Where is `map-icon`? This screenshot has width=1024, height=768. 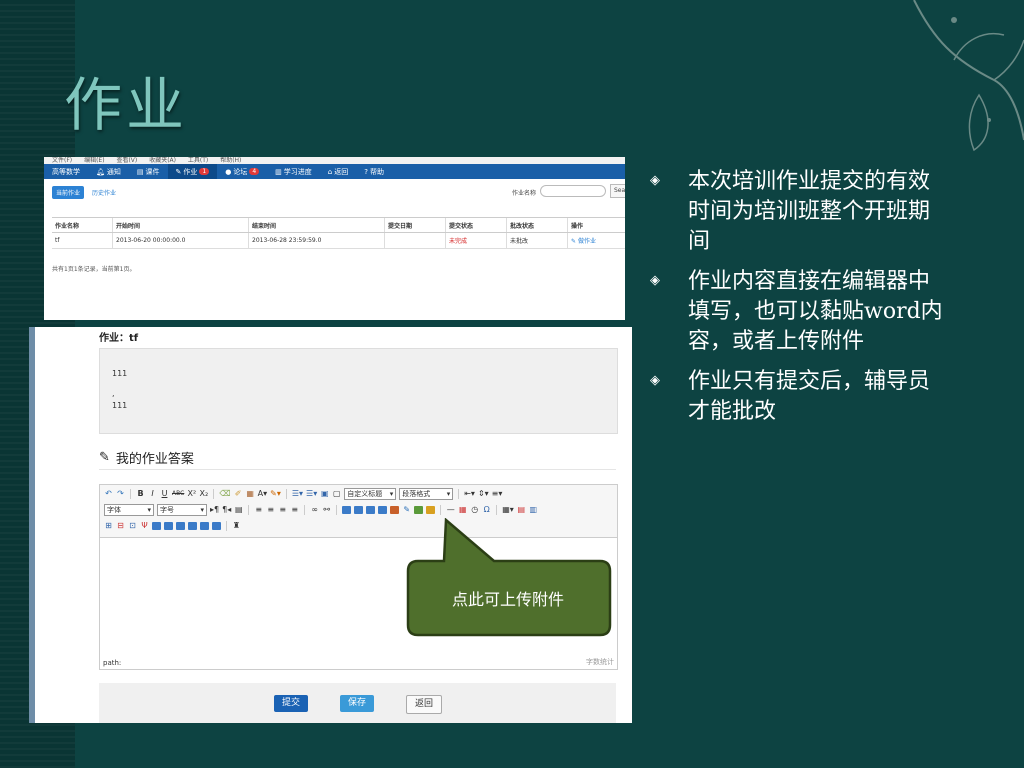 map-icon is located at coordinates (419, 509).